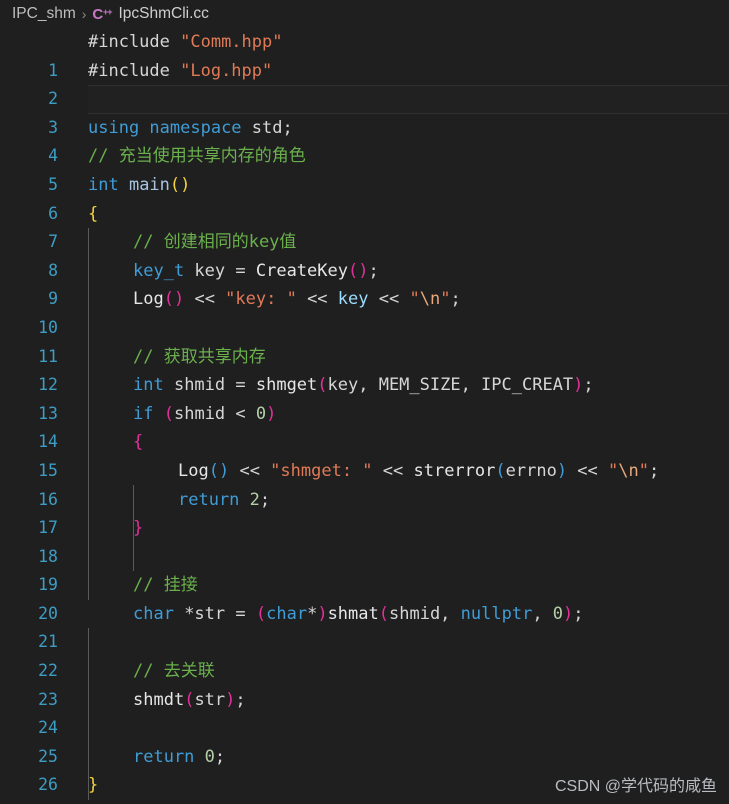 The height and width of the screenshot is (804, 729). What do you see at coordinates (261, 299) in the screenshot?
I see `token-string: "key: "` at bounding box center [261, 299].